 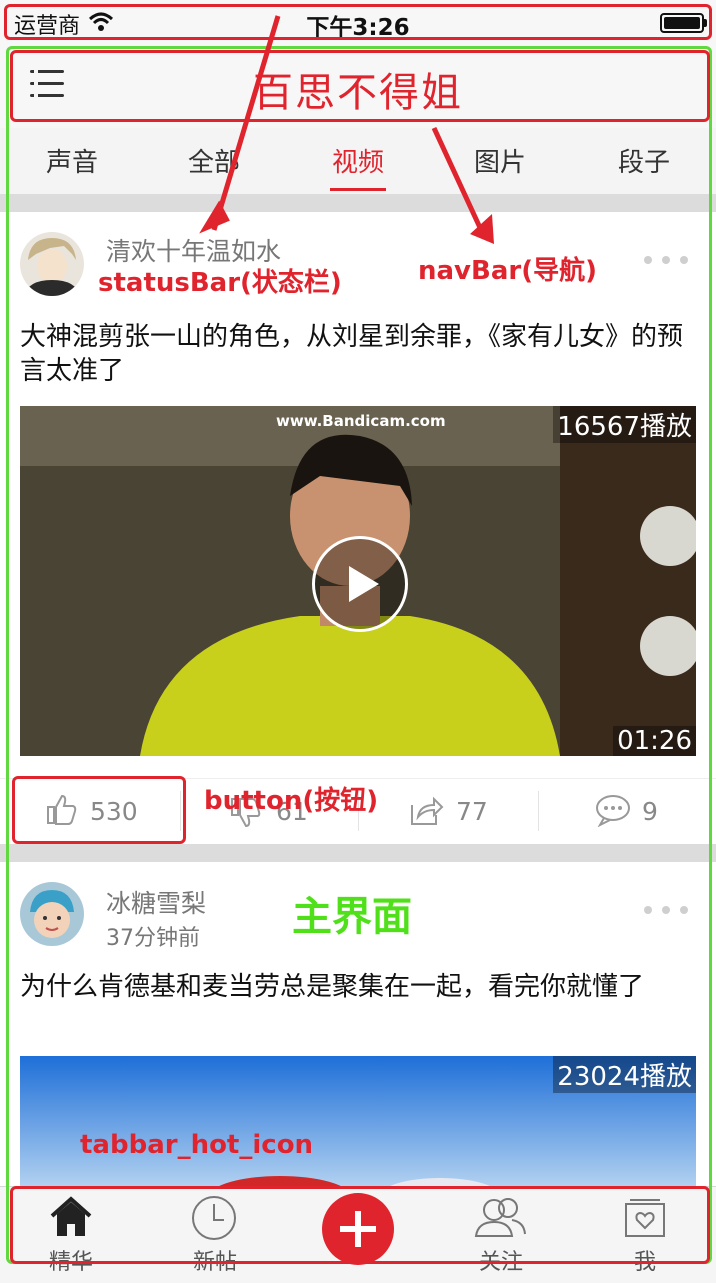 What do you see at coordinates (507, 271) in the screenshot?
I see `annotation-nav-bar: navBar(导航)` at bounding box center [507, 271].